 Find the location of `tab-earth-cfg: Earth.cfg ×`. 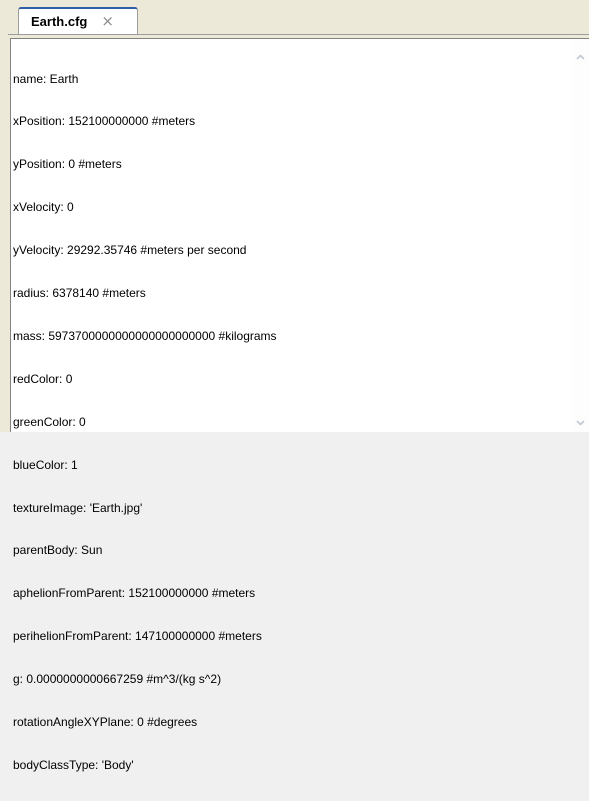

tab-earth-cfg: Earth.cfg × is located at coordinates (78, 20).